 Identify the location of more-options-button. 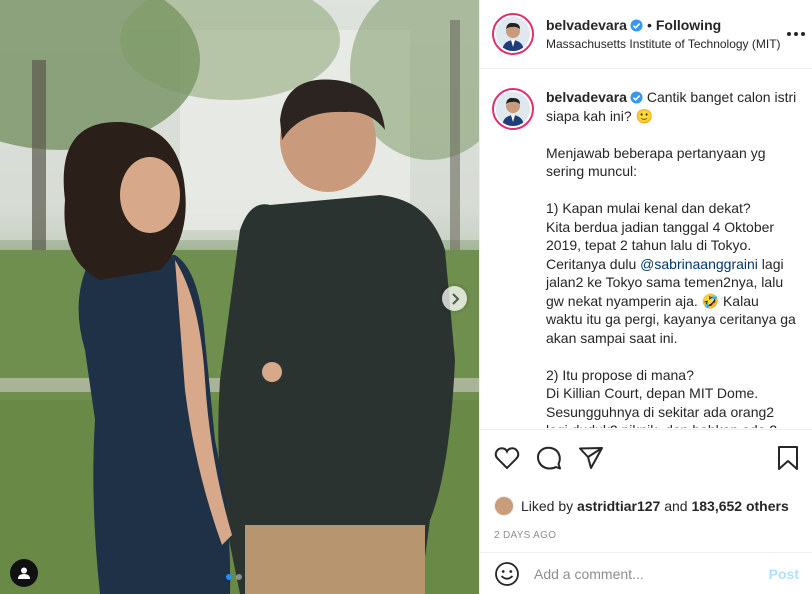
(796, 34).